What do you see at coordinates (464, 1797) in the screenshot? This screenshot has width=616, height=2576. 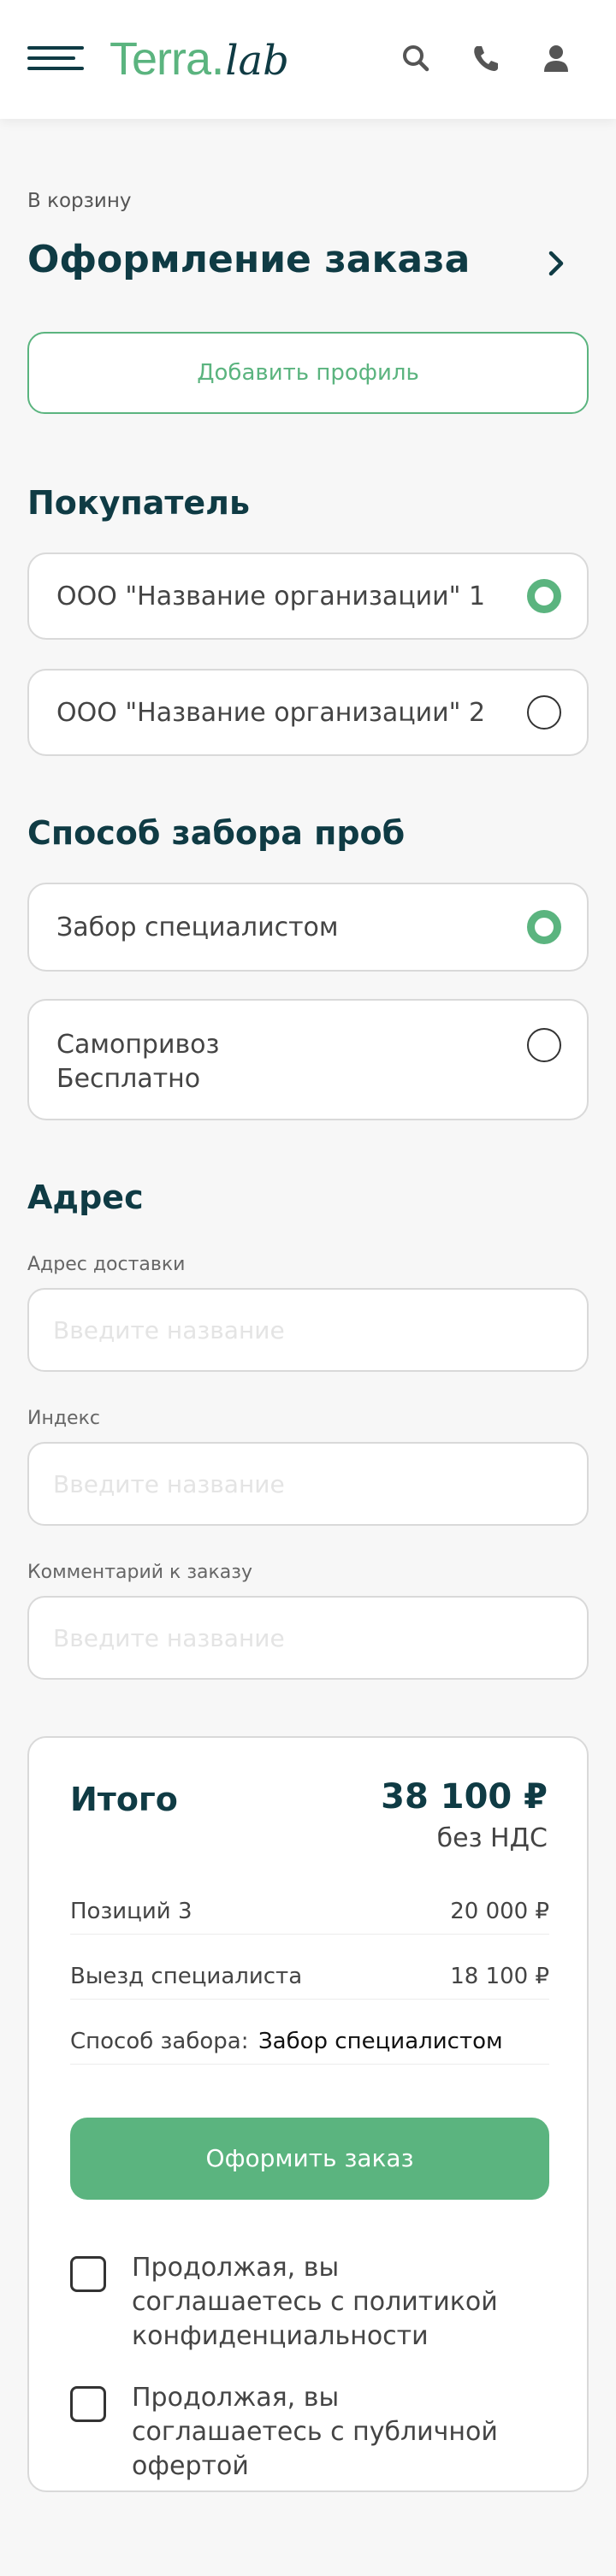 I see `summary-total: 38 100 ₽` at bounding box center [464, 1797].